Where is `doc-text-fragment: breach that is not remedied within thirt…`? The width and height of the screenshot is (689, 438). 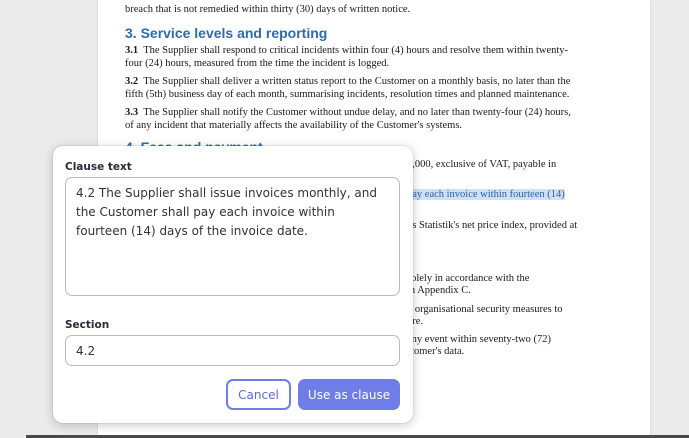 doc-text-fragment: breach that is not remedied within thirt… is located at coordinates (268, 9).